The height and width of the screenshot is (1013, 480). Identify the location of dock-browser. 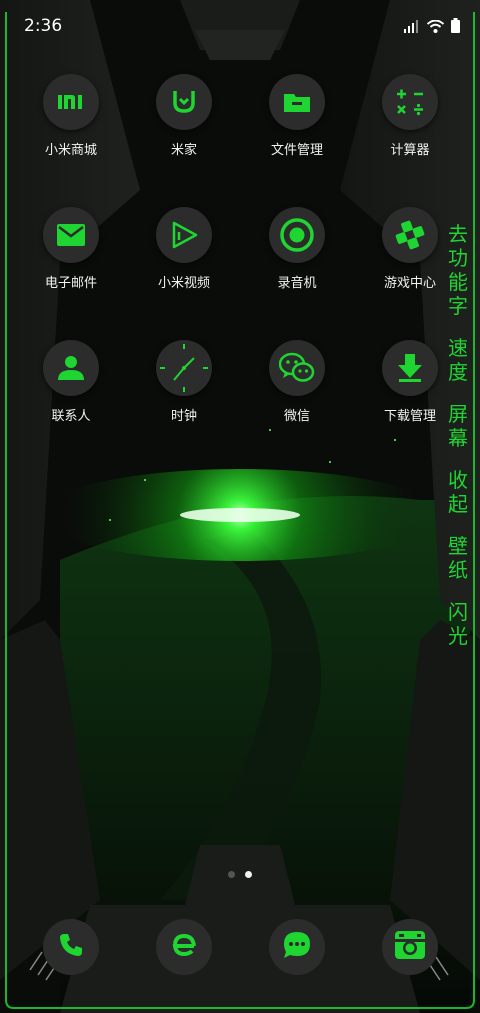
(184, 947).